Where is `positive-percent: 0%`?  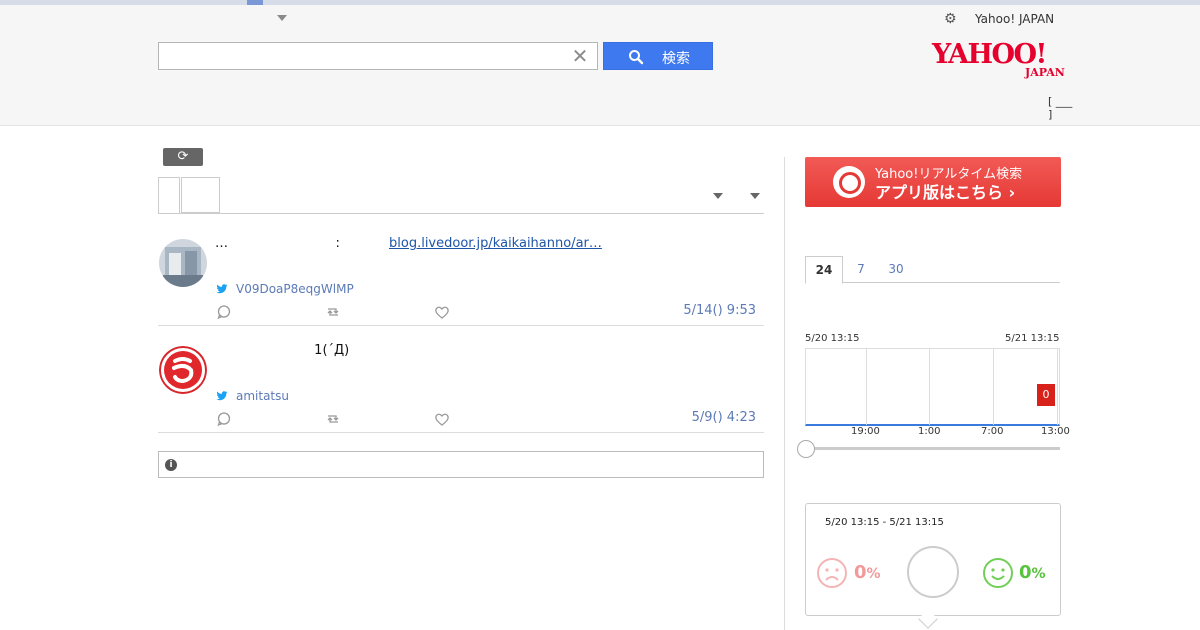 positive-percent: 0% is located at coordinates (1032, 572).